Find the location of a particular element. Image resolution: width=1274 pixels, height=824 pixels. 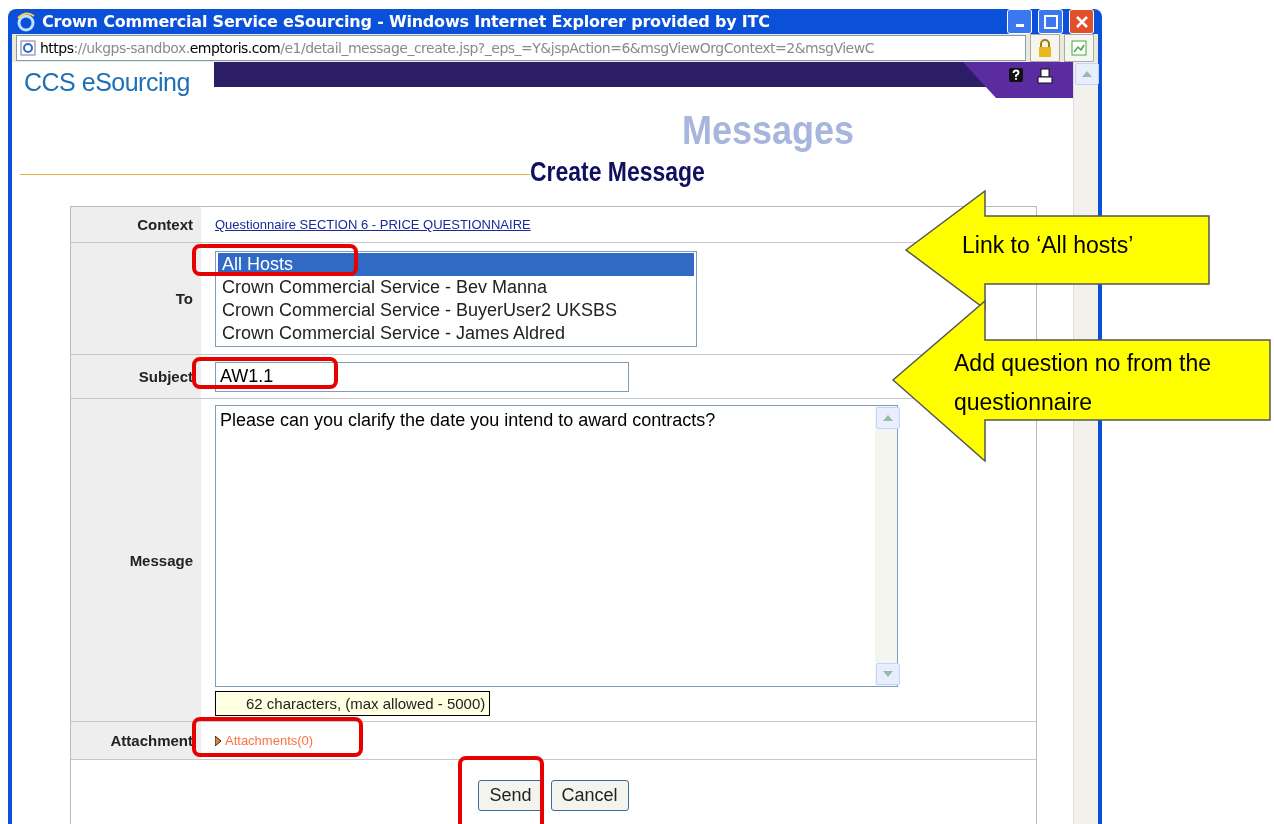

url-text: emptoris.com is located at coordinates (235, 48).